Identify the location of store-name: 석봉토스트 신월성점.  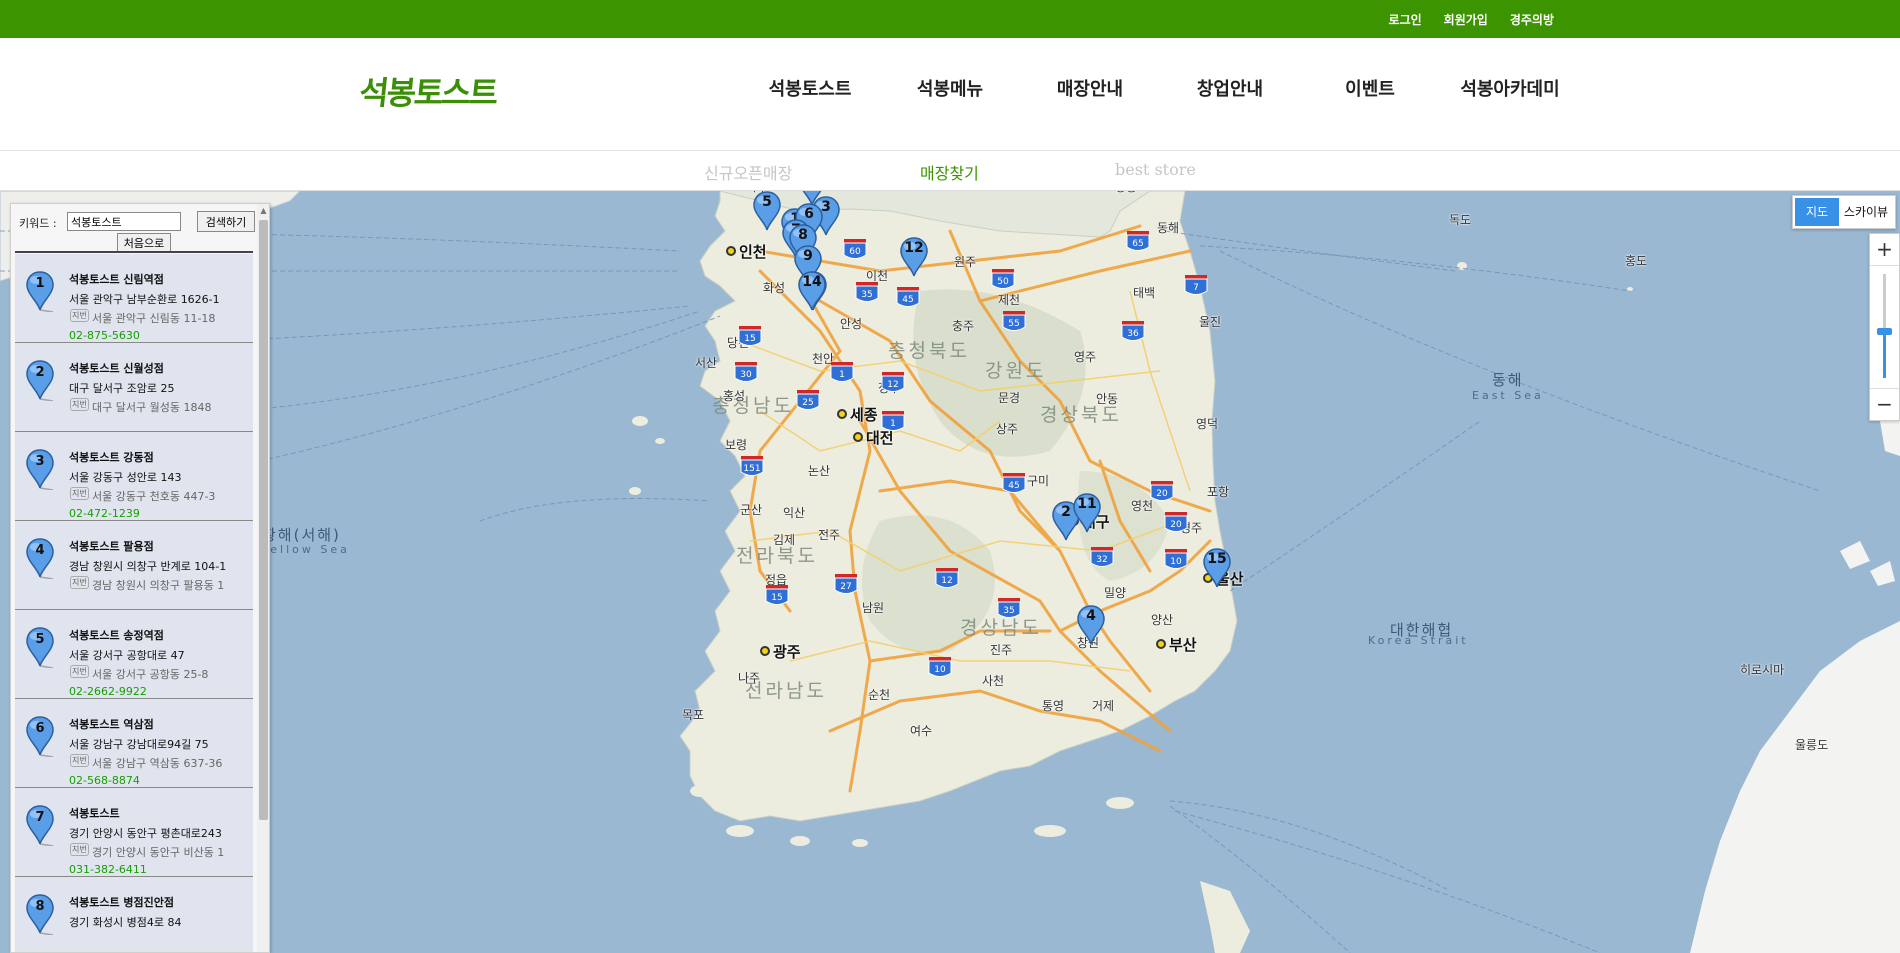
(116, 368).